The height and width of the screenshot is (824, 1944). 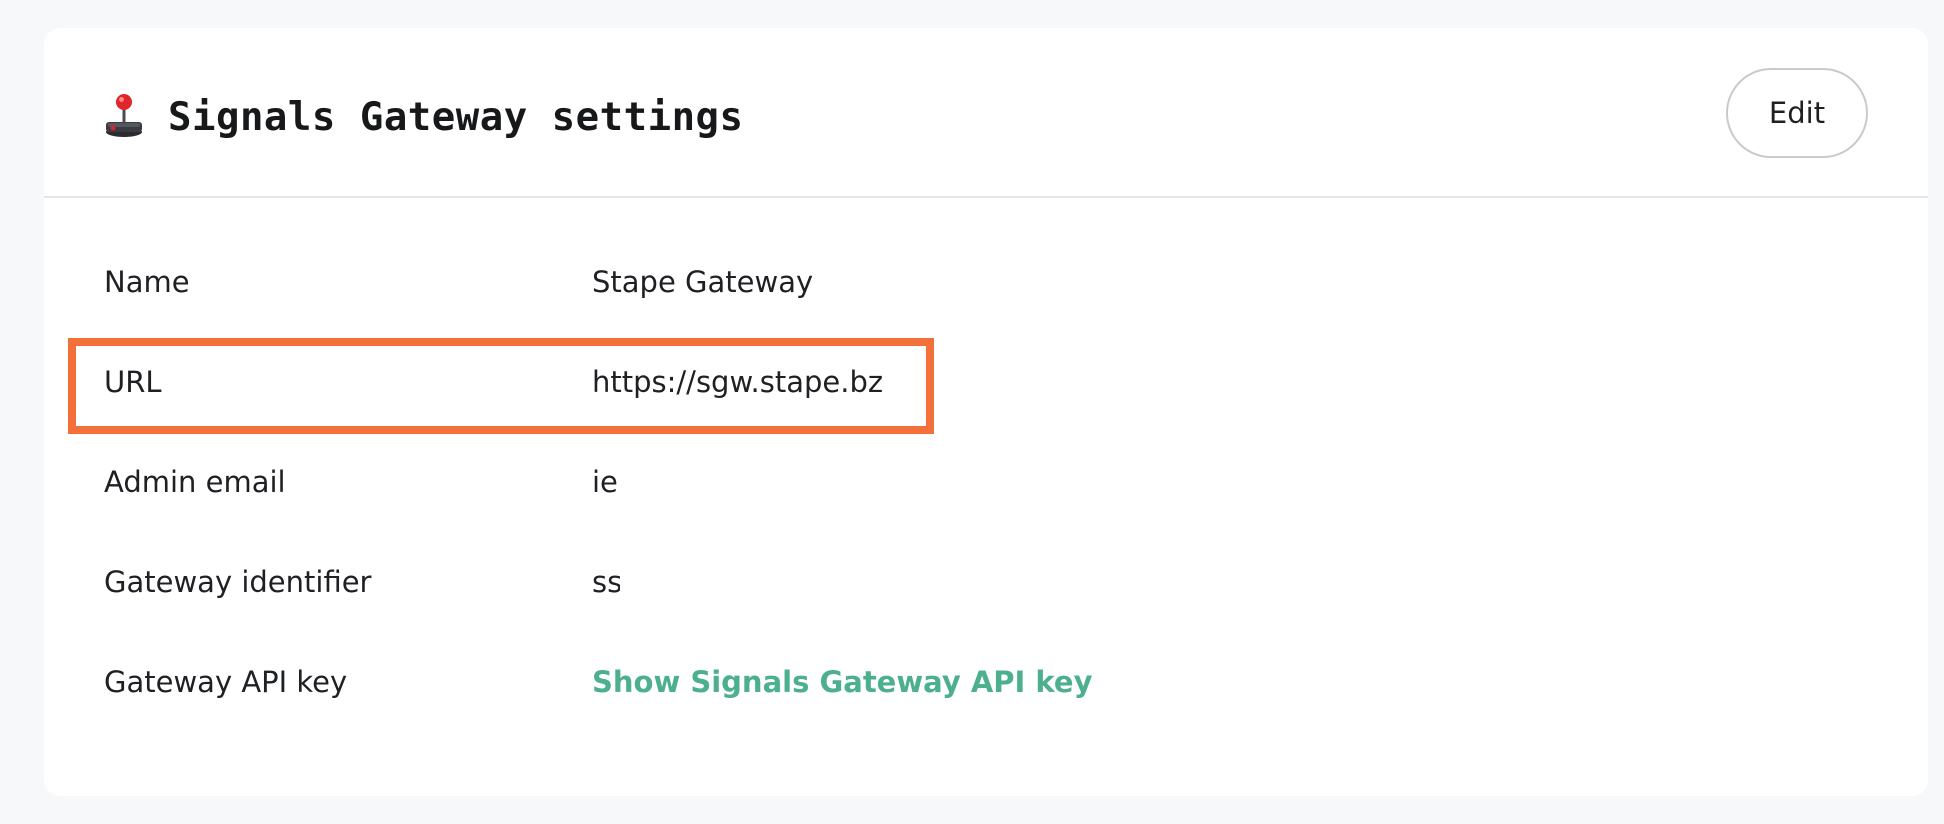 I want to click on page-title: Signals Gateway settings, so click(x=456, y=117).